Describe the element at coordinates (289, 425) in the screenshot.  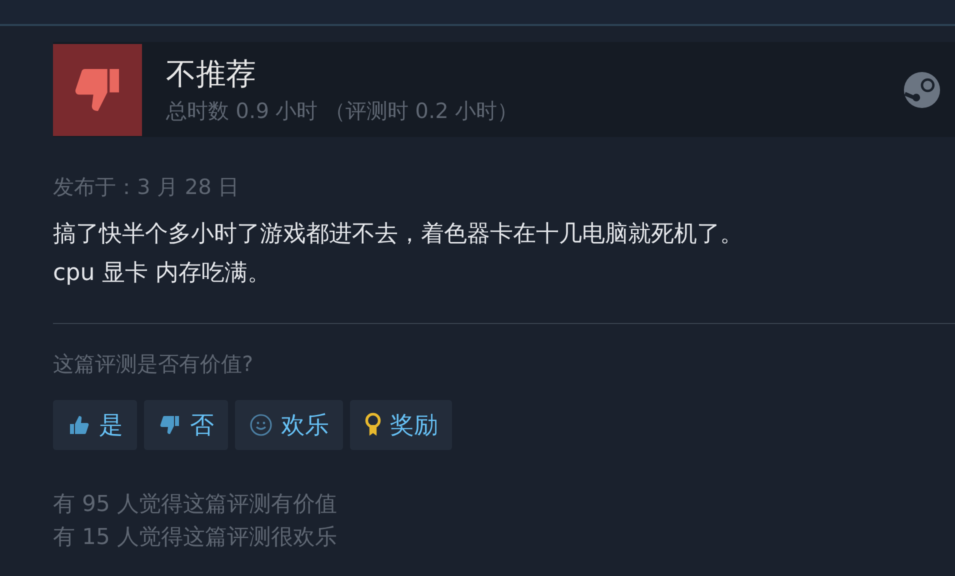
I see `vote-button: 欢乐` at that location.